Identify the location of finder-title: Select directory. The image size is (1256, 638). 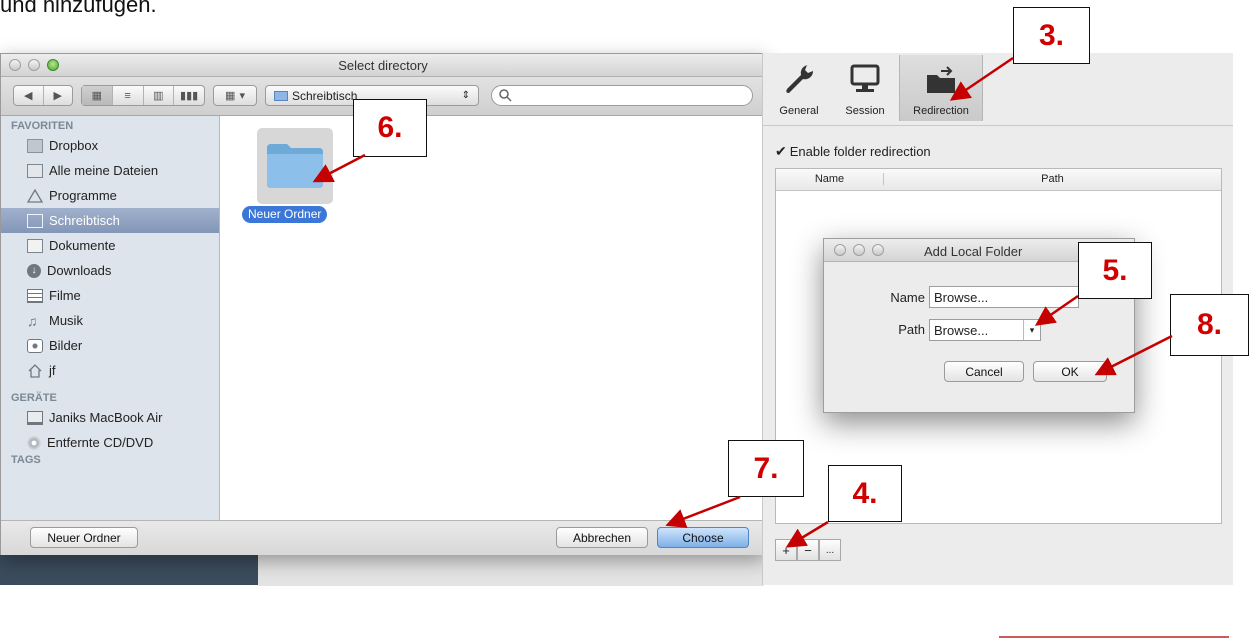
(383, 65).